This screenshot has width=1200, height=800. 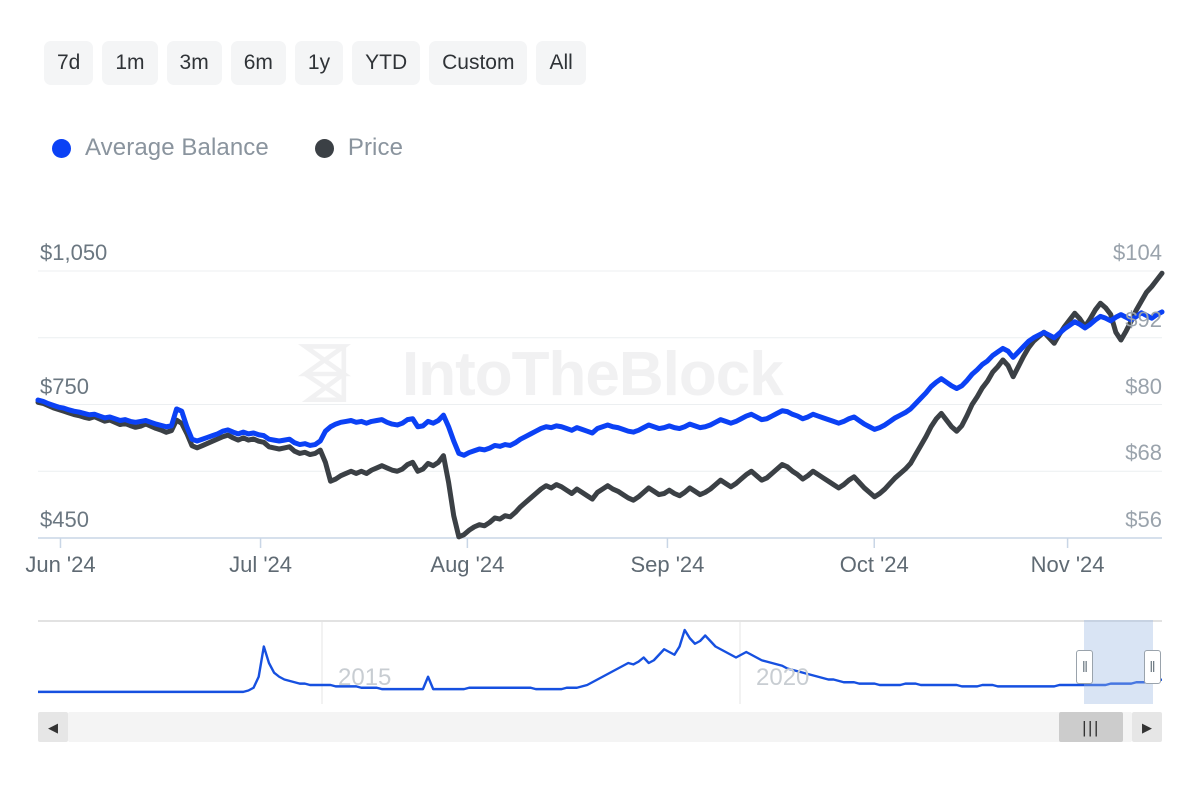 I want to click on legend-dot-price, so click(x=324, y=148).